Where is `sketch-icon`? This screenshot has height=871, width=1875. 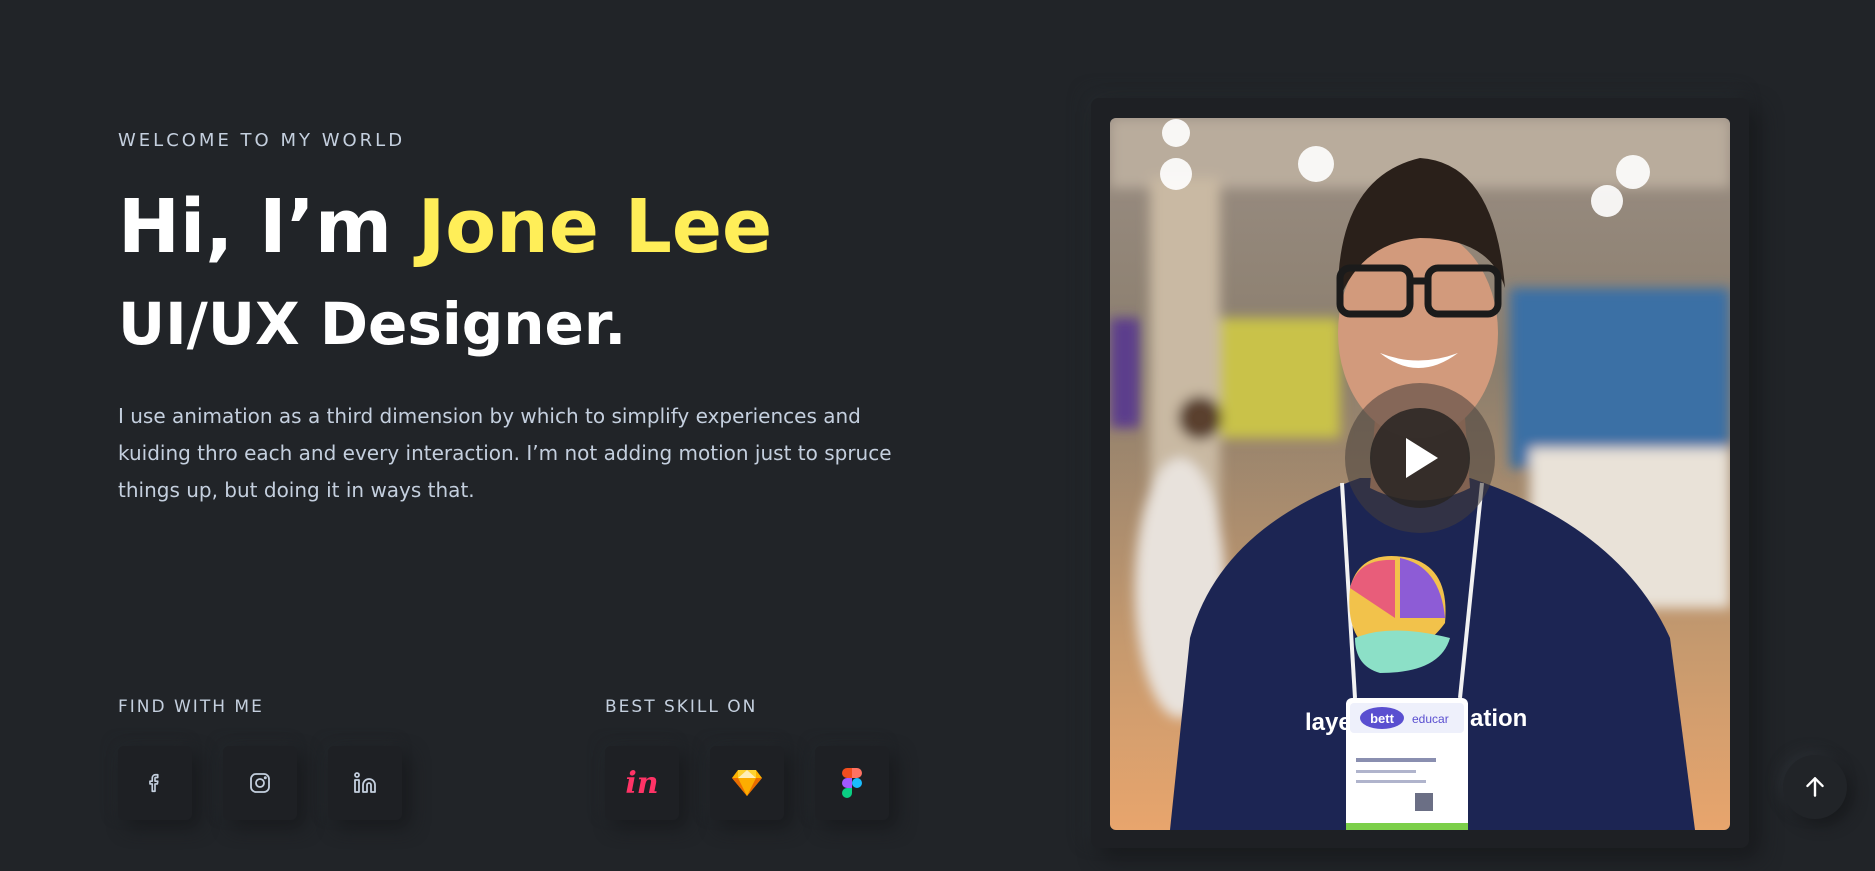 sketch-icon is located at coordinates (747, 783).